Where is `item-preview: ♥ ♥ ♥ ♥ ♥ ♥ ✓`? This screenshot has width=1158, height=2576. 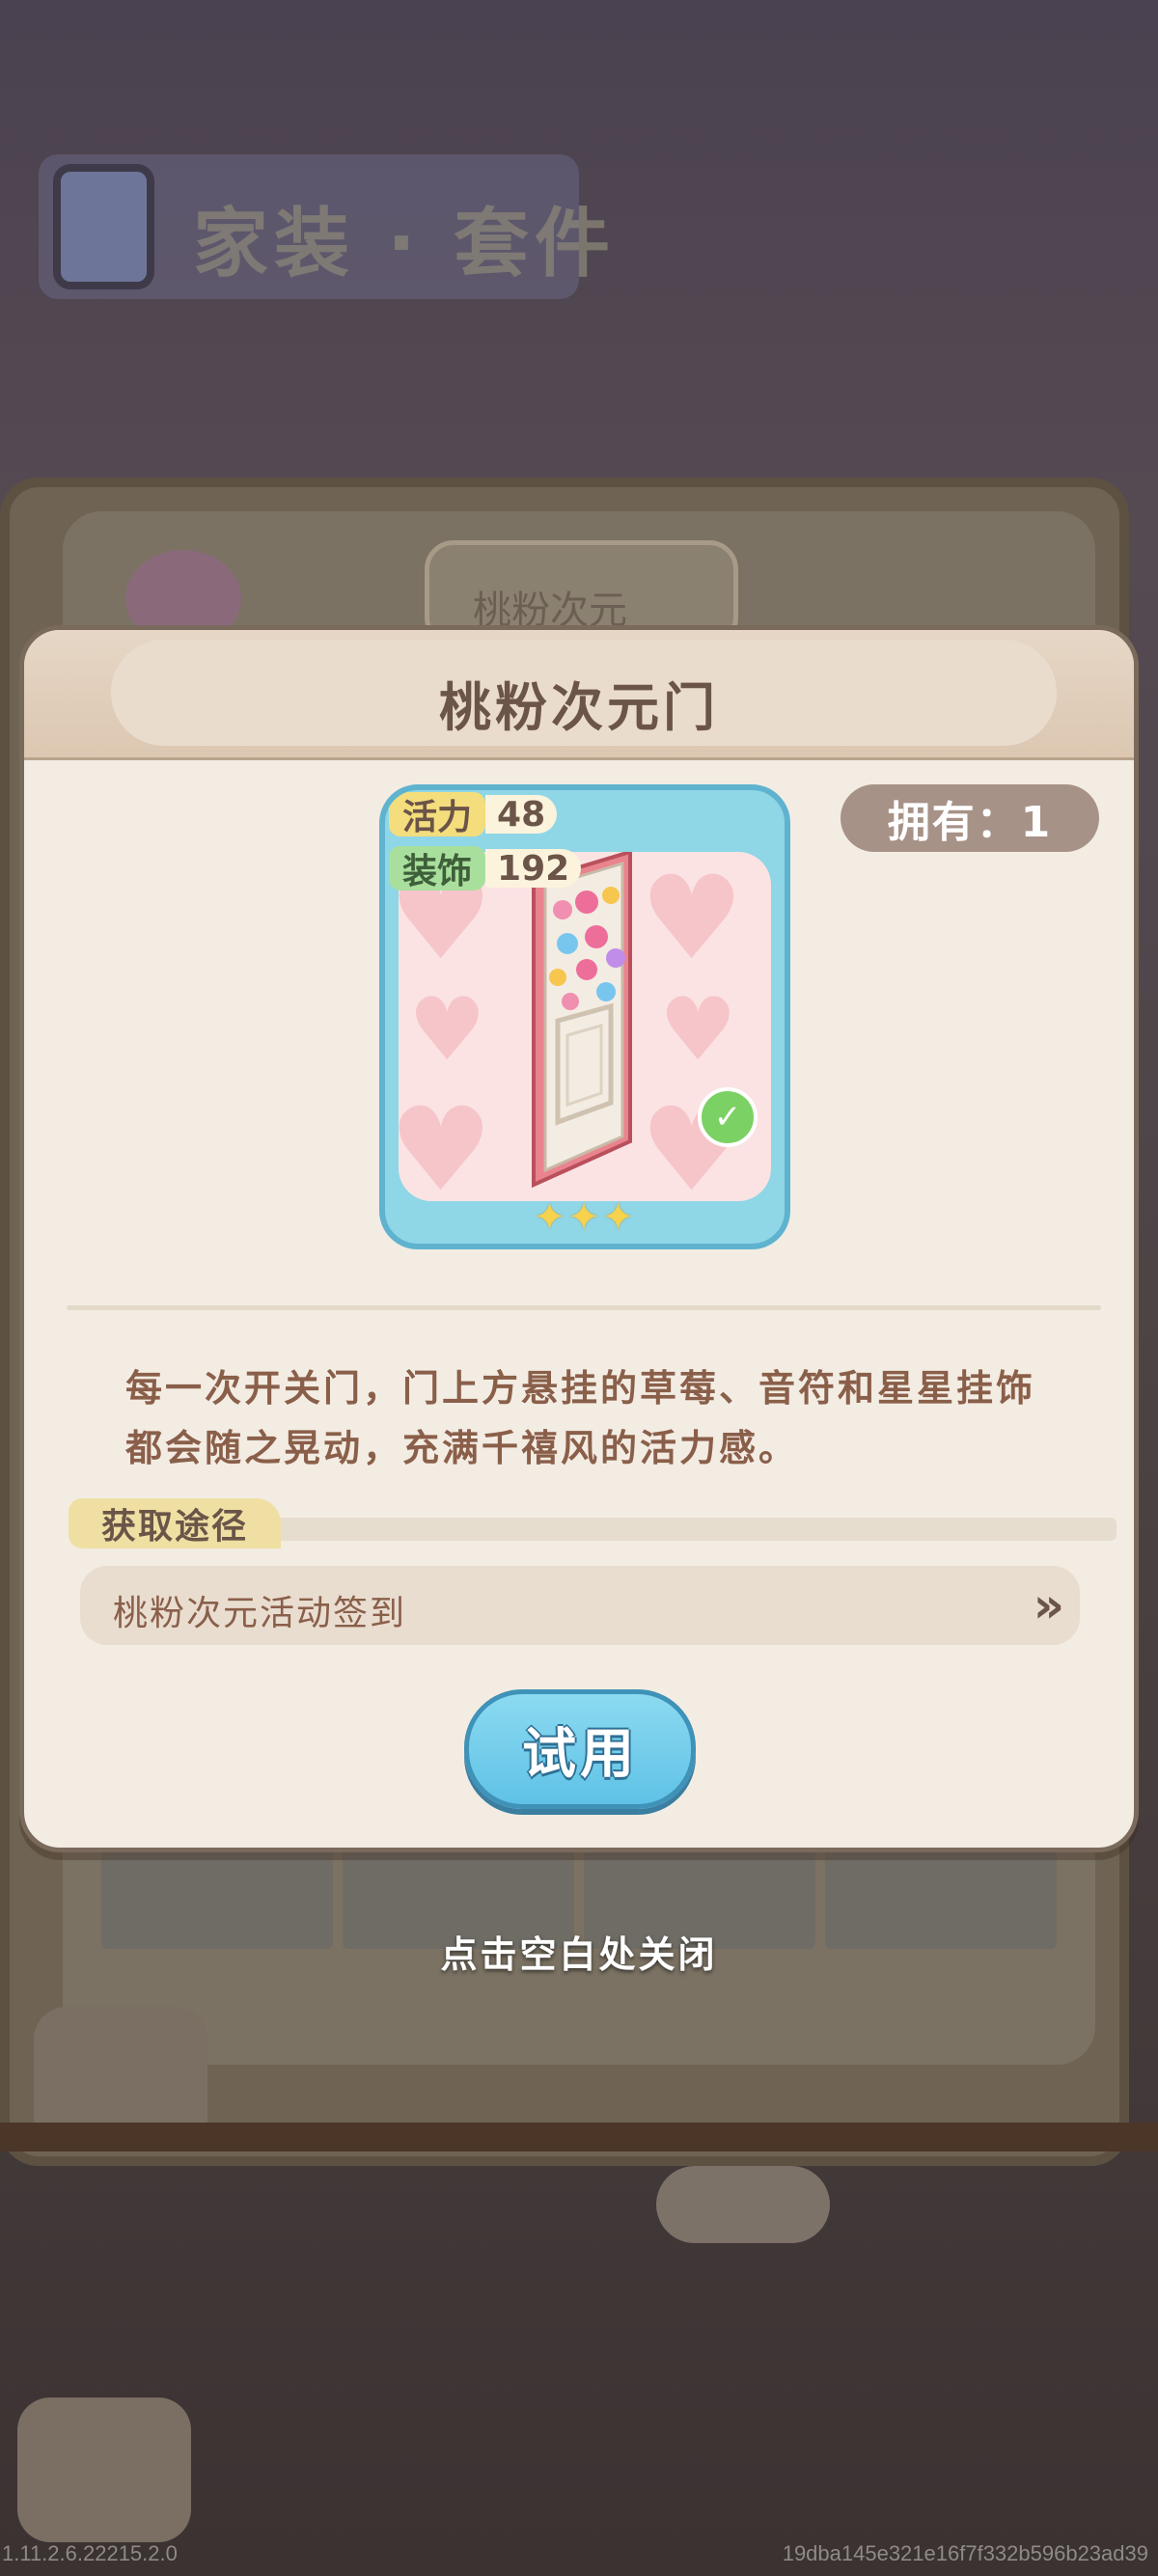
item-preview: ♥ ♥ ♥ ♥ ♥ ♥ ✓ is located at coordinates (585, 1027).